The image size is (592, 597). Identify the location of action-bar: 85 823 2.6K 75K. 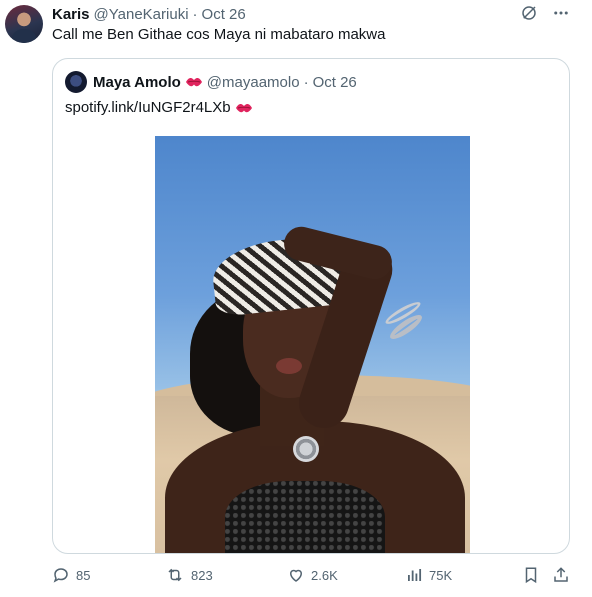
(312, 577).